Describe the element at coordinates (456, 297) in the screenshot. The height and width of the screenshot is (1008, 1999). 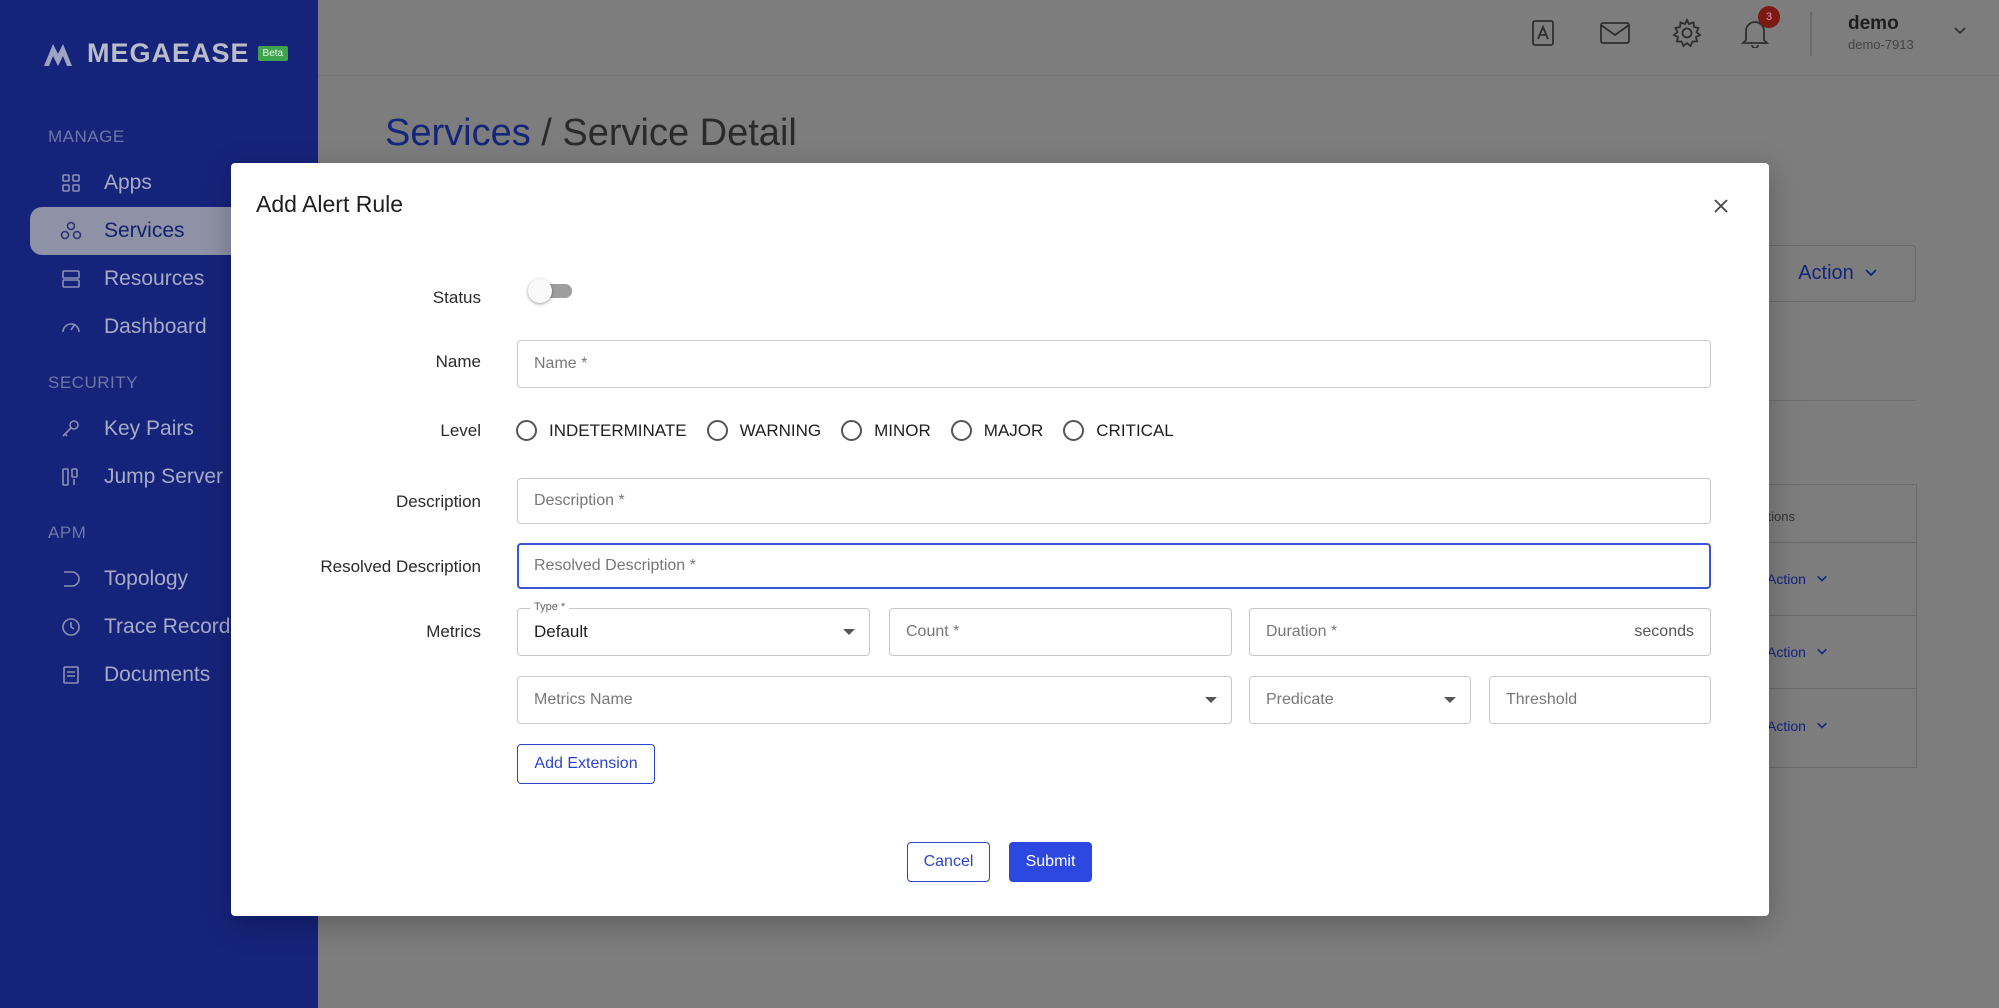
I see `status-label: Status` at that location.